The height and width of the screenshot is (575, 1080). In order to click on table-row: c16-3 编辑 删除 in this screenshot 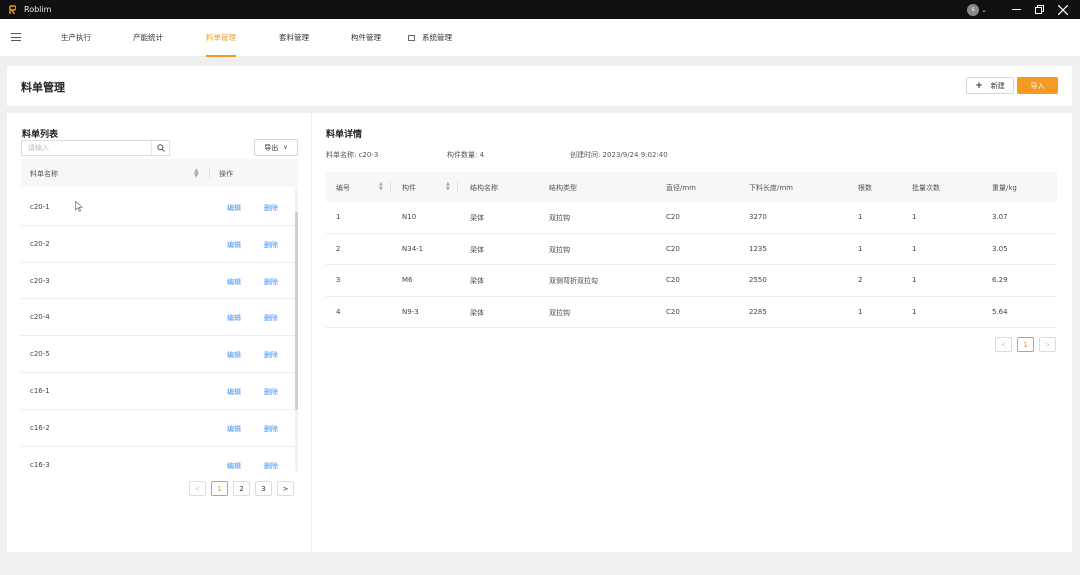, I will do `click(159, 458)`.